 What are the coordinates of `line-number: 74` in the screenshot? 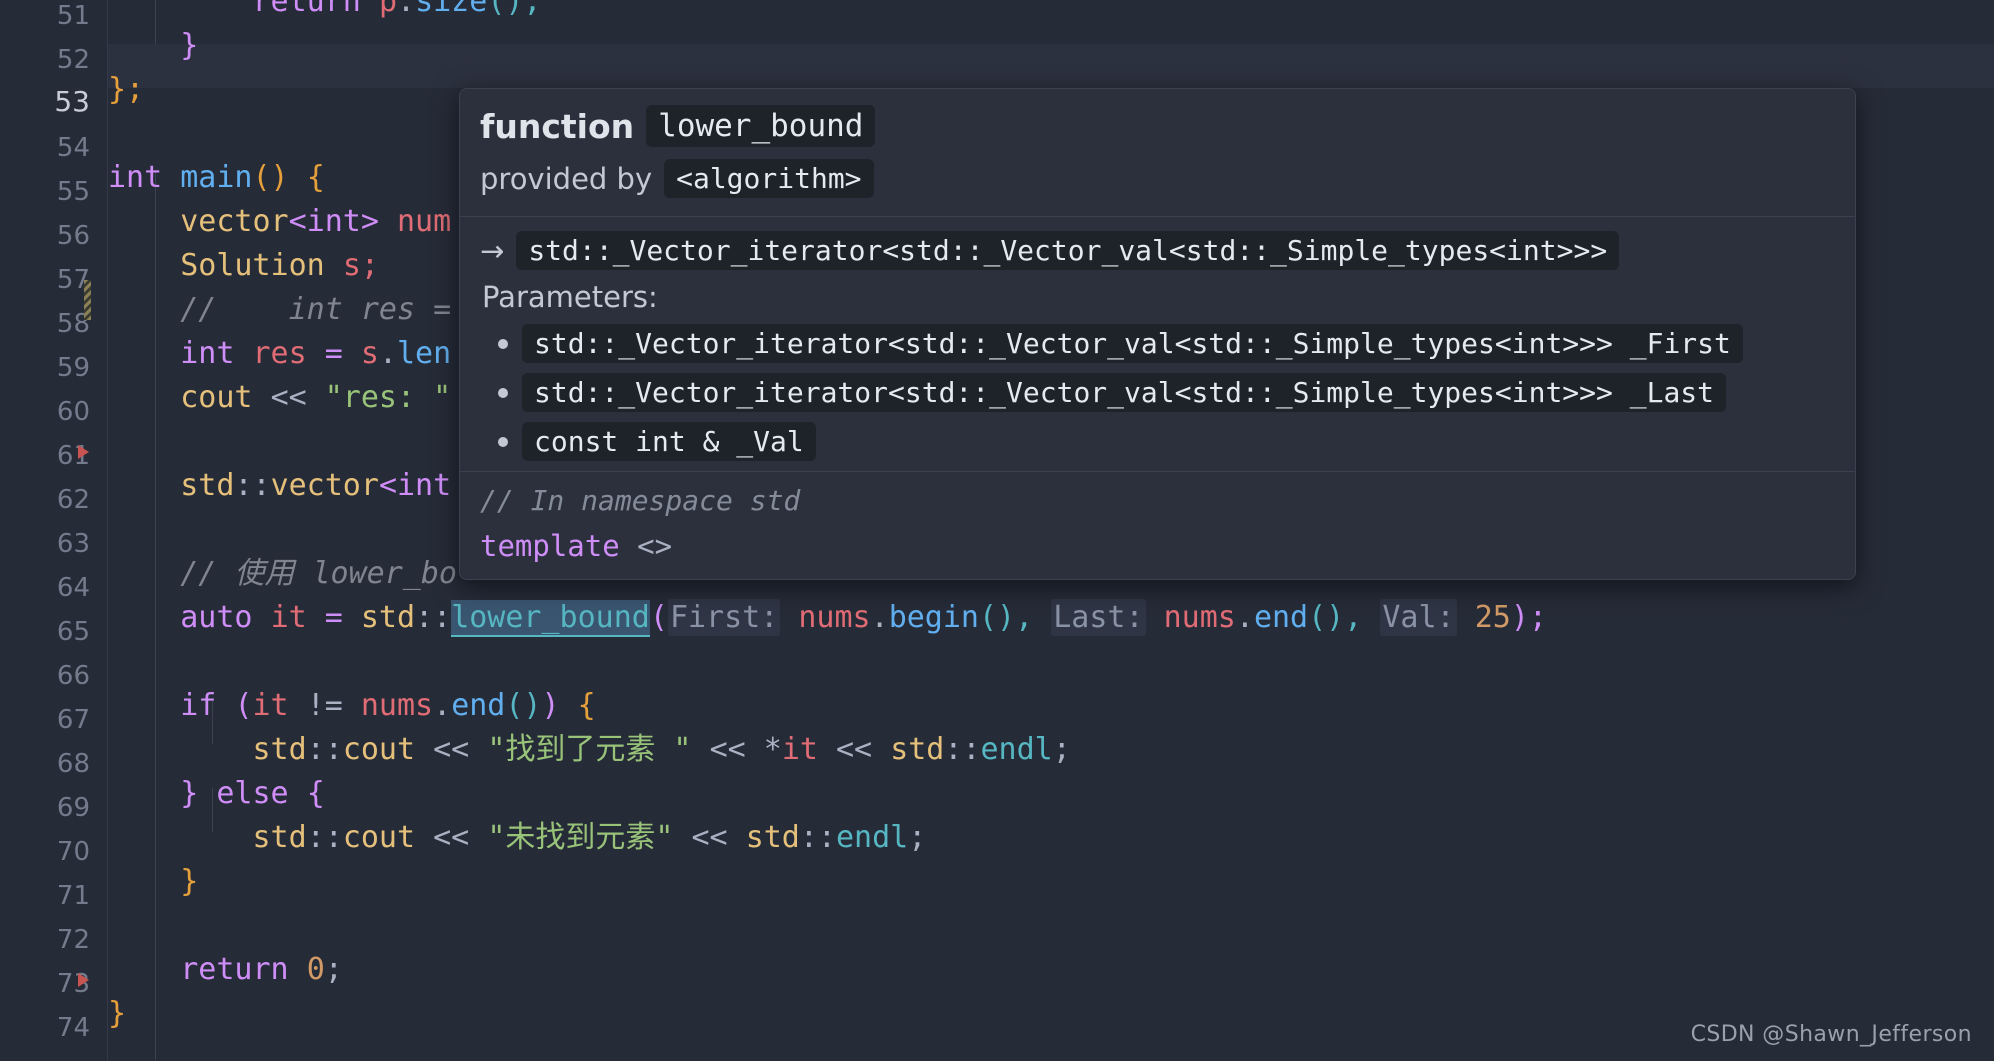 It's located at (73, 1028).